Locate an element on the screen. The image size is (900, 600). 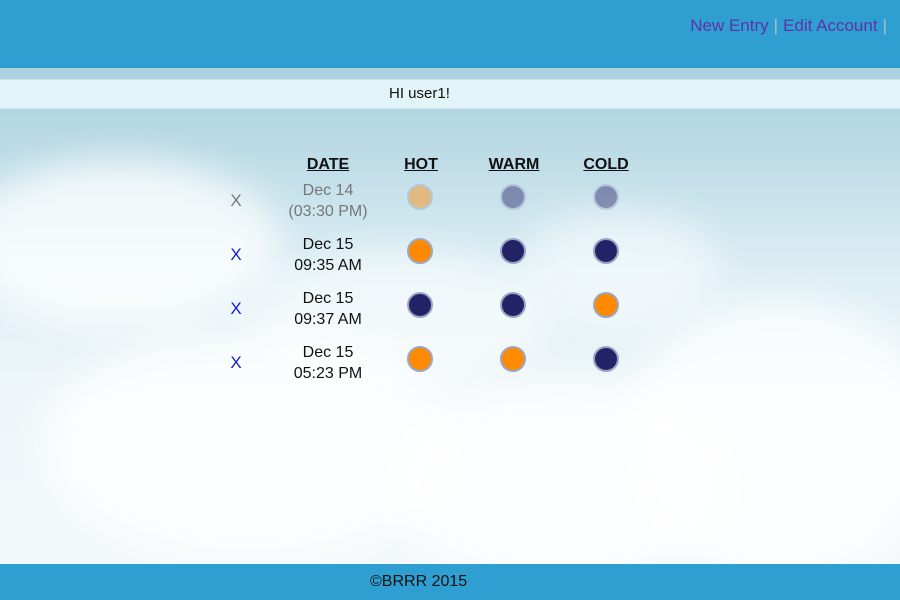
footer: ©BRRR 2015 is located at coordinates (450, 582).